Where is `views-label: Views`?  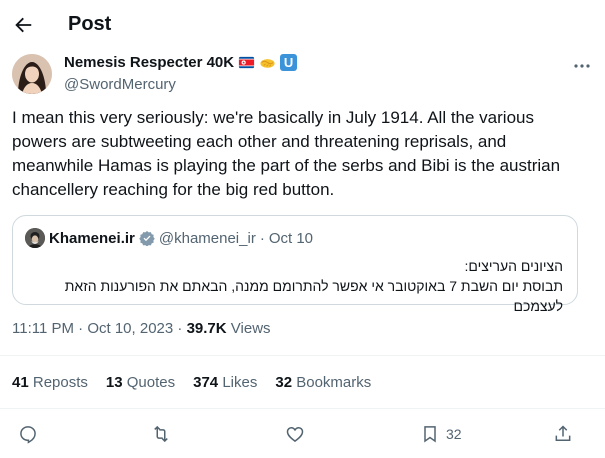
views-label: Views is located at coordinates (250, 328).